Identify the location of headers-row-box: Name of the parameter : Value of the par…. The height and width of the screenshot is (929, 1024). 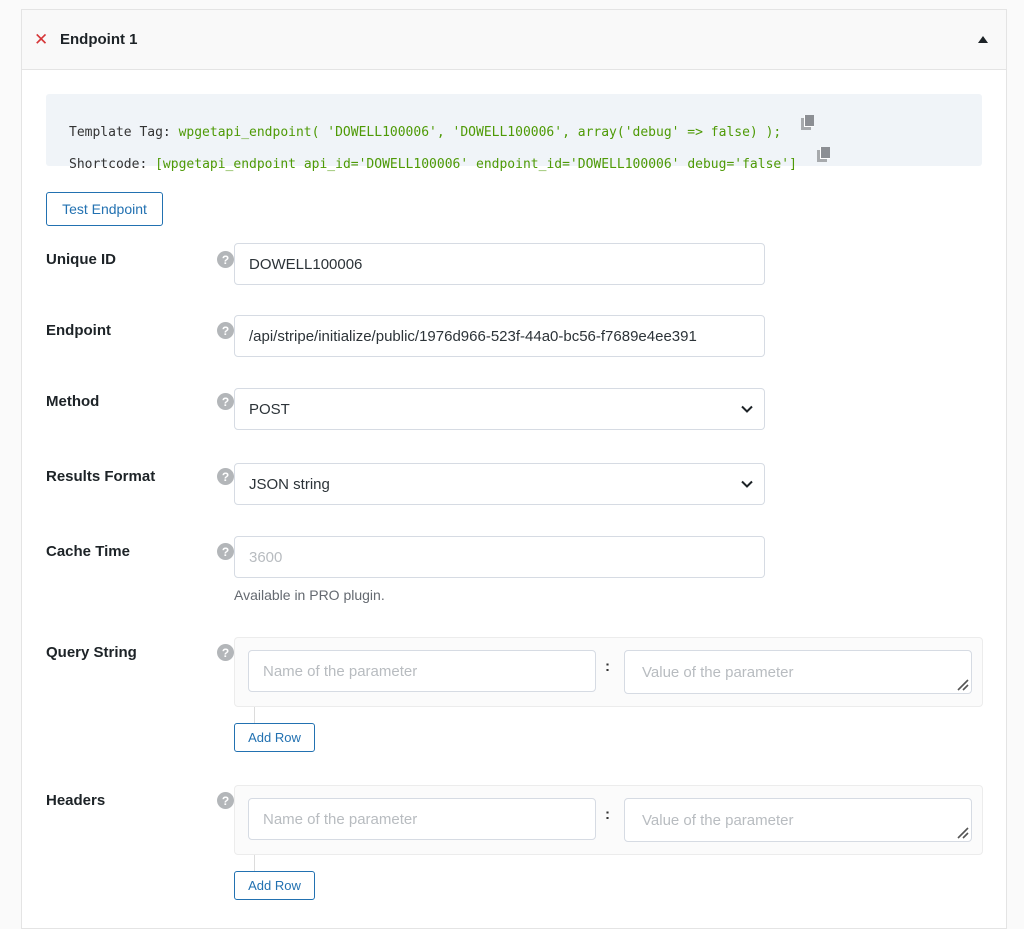
(608, 820).